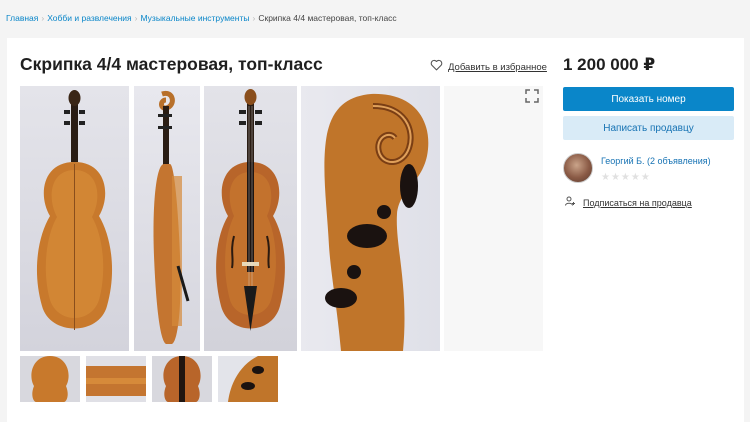  Describe the element at coordinates (250, 218) in the screenshot. I see `photo-violin-front` at that location.